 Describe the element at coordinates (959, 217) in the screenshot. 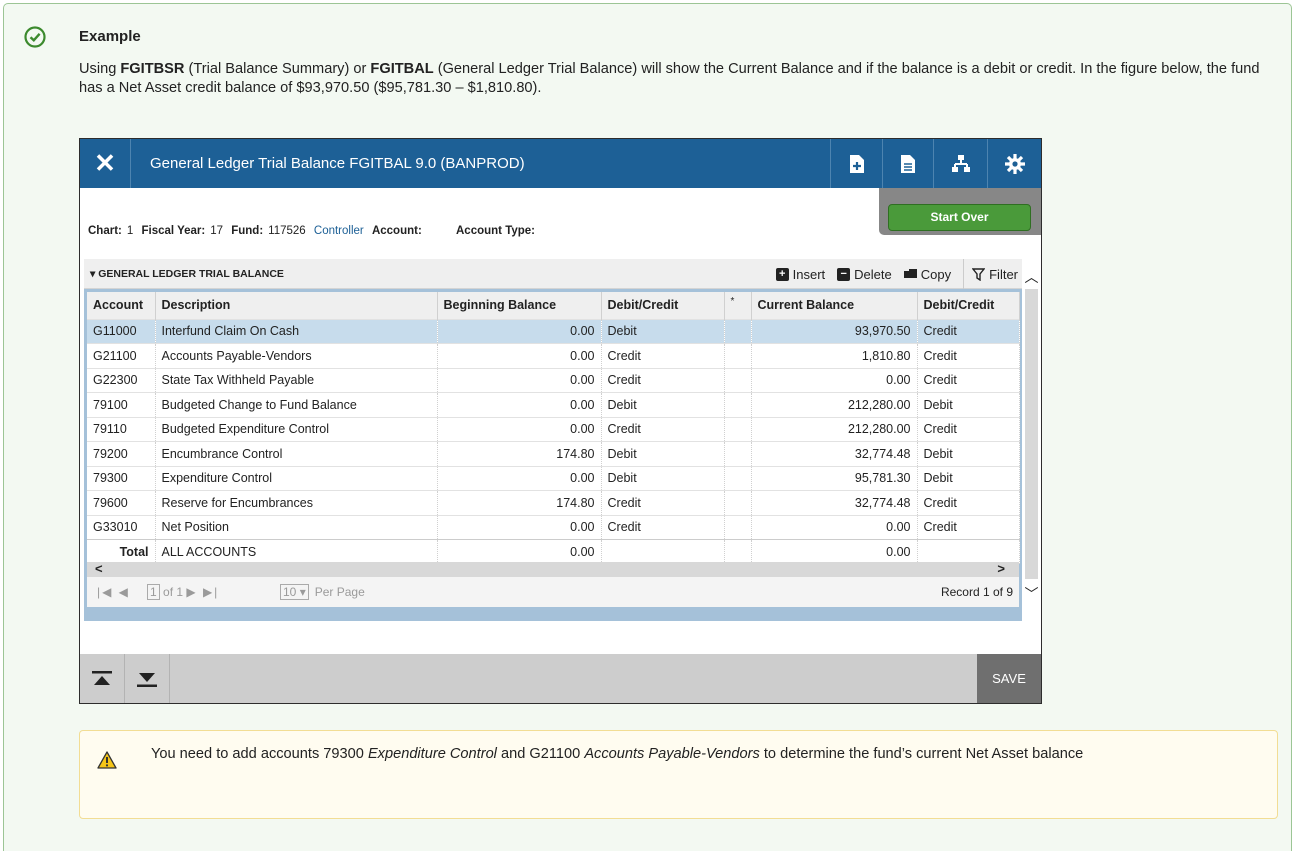

I see `start-over-button: Start Over` at that location.